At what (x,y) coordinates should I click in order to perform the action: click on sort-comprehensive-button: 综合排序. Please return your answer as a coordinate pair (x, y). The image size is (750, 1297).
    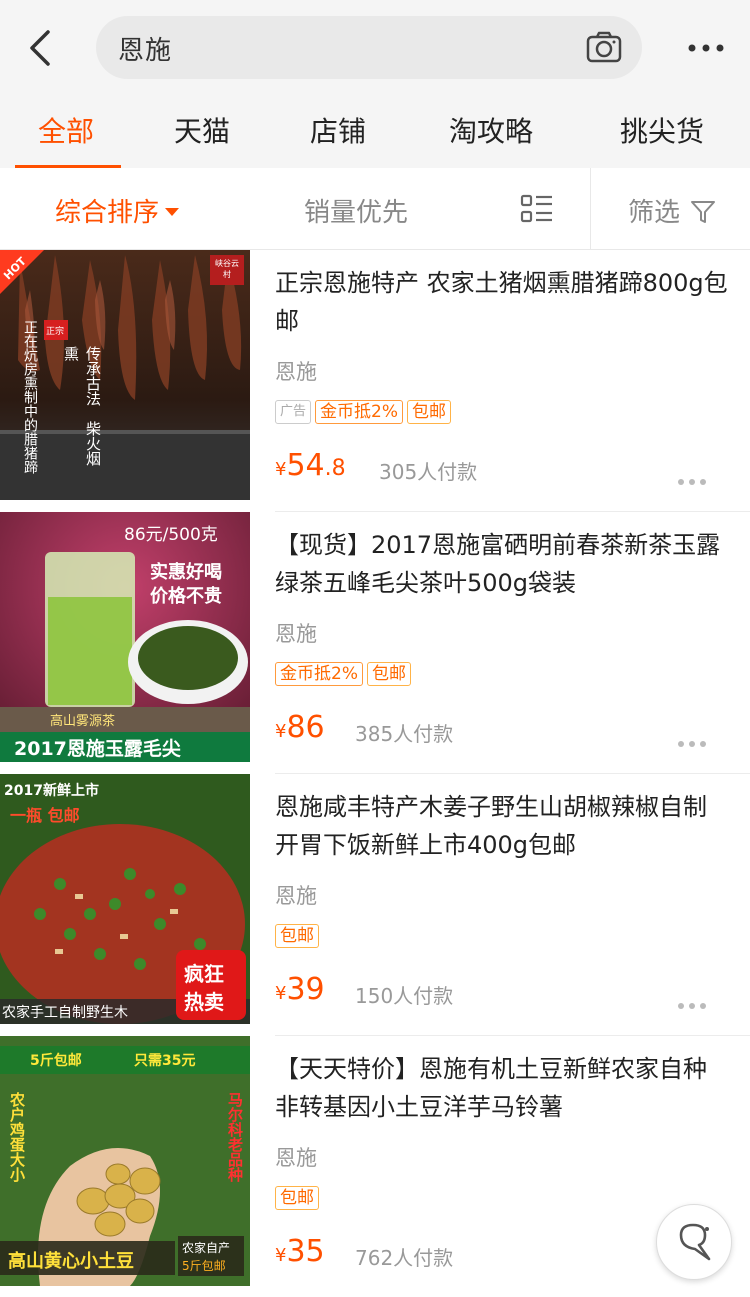
    Looking at the image, I should click on (117, 210).